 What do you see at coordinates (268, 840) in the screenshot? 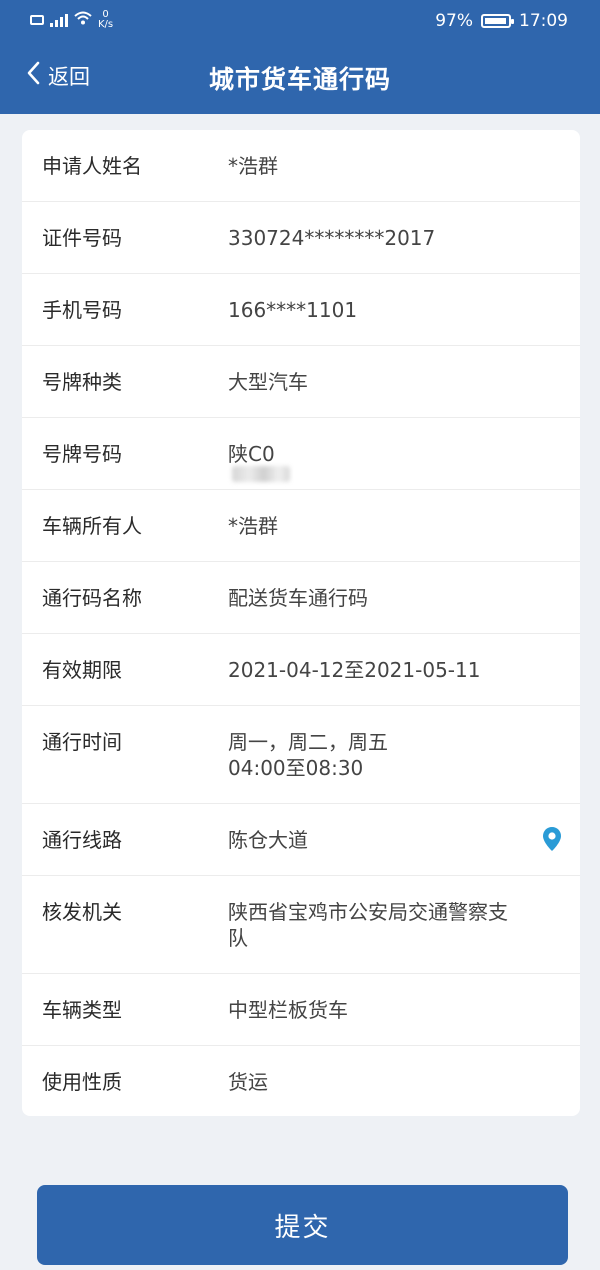
I see `detail-value-line: 陈仓大道` at bounding box center [268, 840].